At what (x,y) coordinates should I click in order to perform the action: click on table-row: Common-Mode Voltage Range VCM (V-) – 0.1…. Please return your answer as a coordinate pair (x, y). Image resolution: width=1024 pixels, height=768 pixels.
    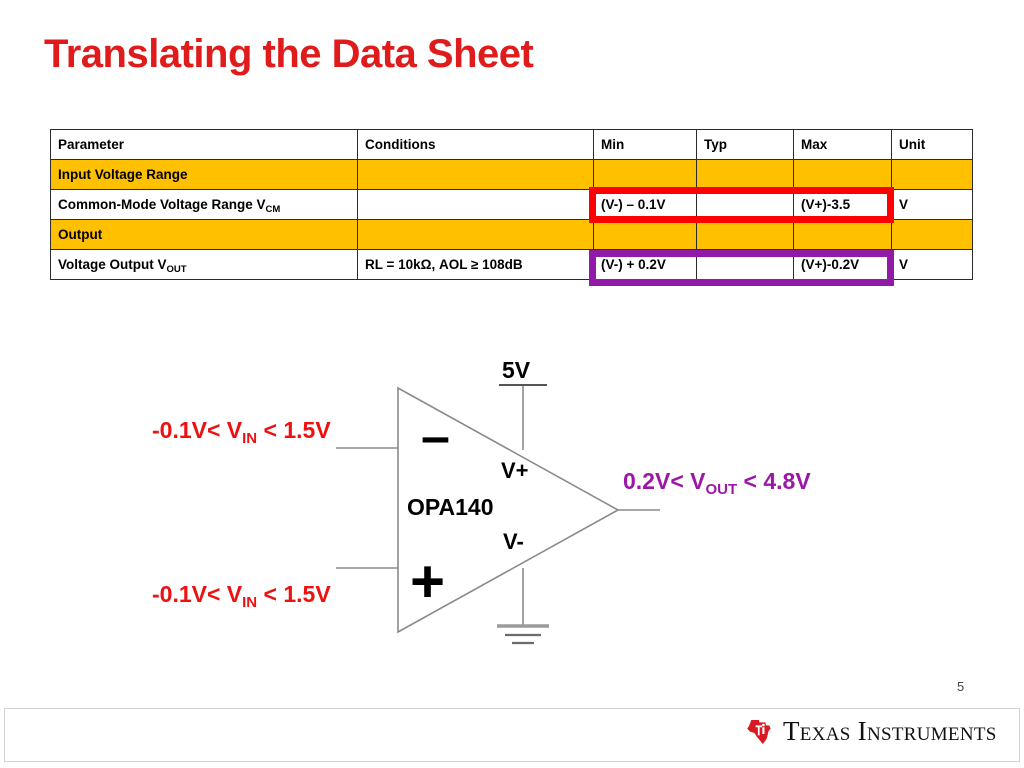
    Looking at the image, I should click on (511, 204).